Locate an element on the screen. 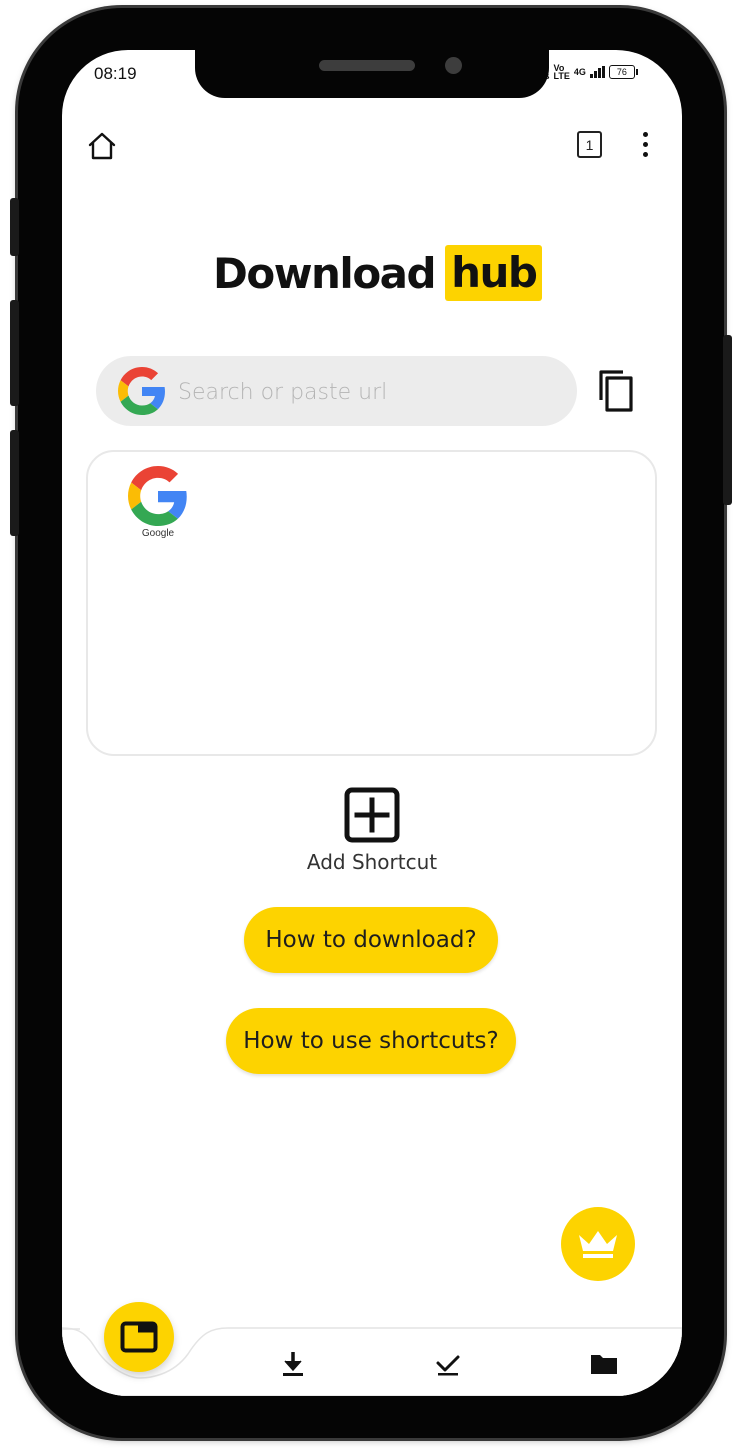 The image size is (742, 1448). crown-icon is located at coordinates (598, 1244).